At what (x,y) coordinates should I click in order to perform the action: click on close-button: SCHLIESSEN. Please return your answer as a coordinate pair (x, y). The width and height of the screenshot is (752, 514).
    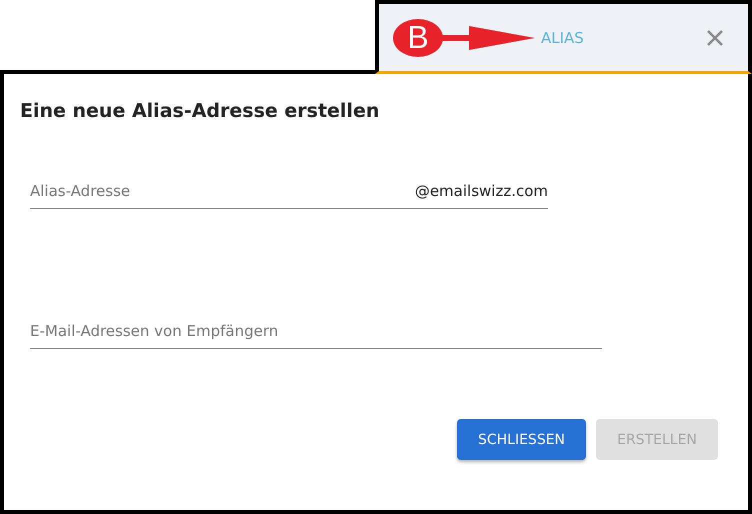
    Looking at the image, I should click on (521, 439).